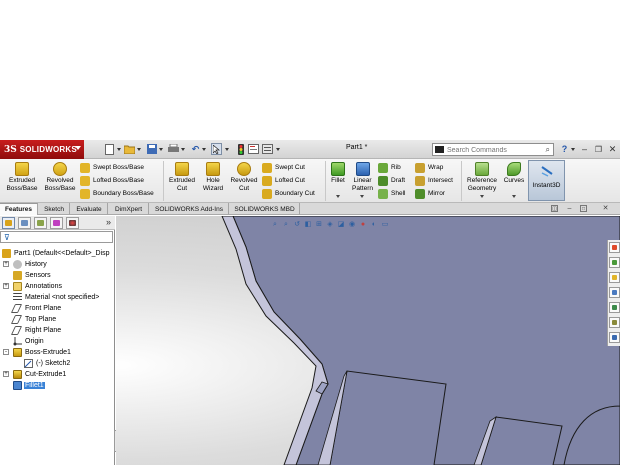 Image resolution: width=620 pixels, height=465 pixels. What do you see at coordinates (129, 209) in the screenshot?
I see `tab-dimxpert: DimXpert` at bounding box center [129, 209].